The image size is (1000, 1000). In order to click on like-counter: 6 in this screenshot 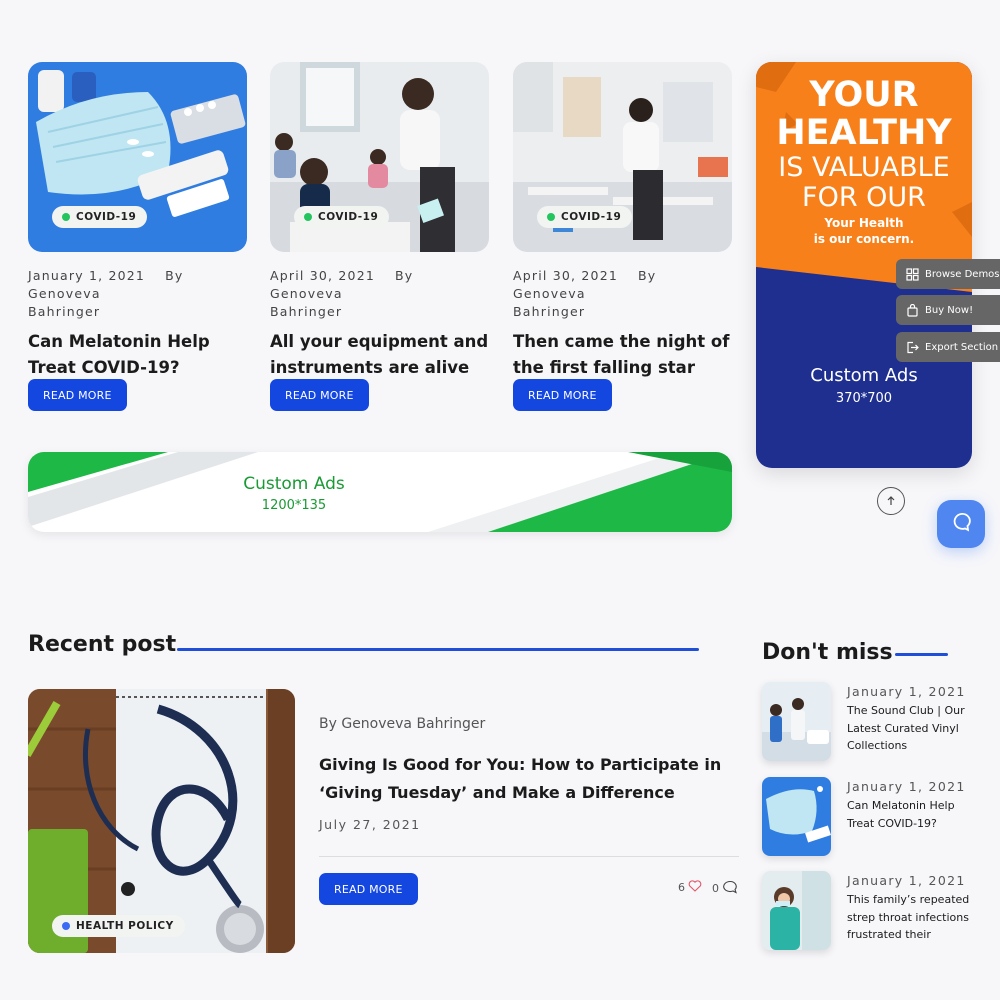, I will do `click(690, 887)`.